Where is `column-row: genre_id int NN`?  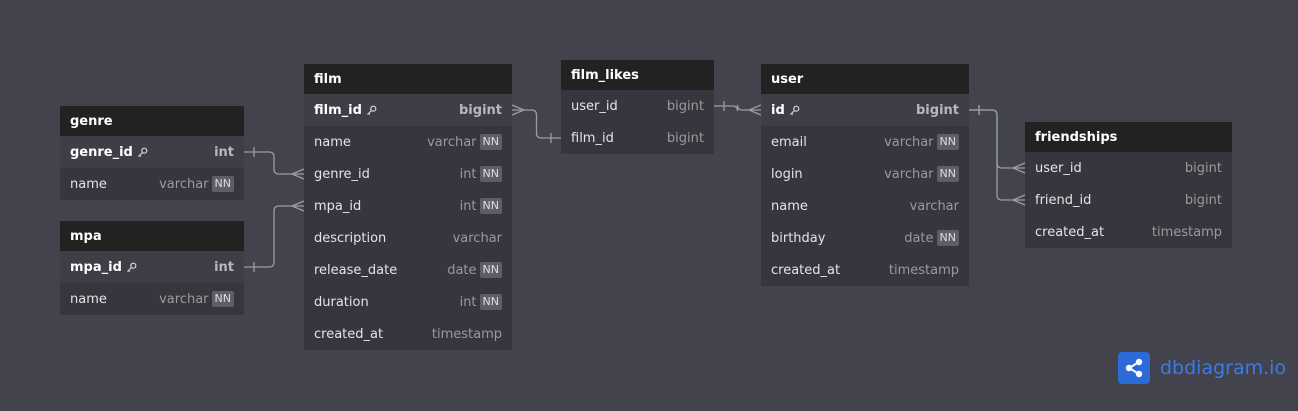 column-row: genre_id int NN is located at coordinates (408, 174).